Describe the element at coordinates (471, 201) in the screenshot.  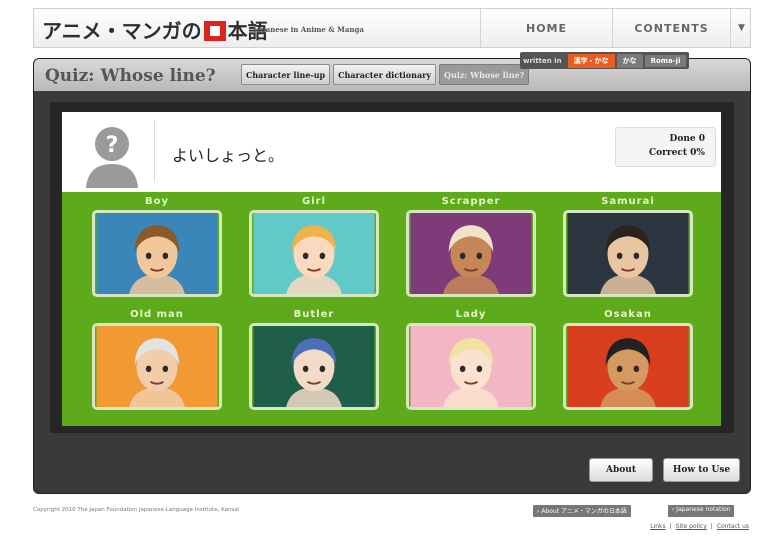
I see `character-name: Scrapper` at that location.